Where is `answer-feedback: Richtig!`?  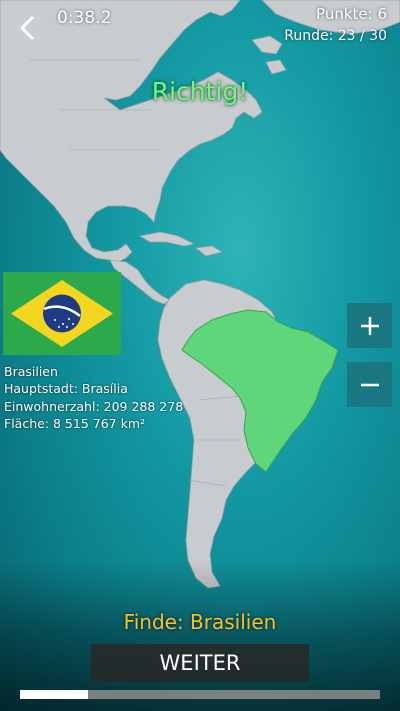 answer-feedback: Richtig! is located at coordinates (200, 91).